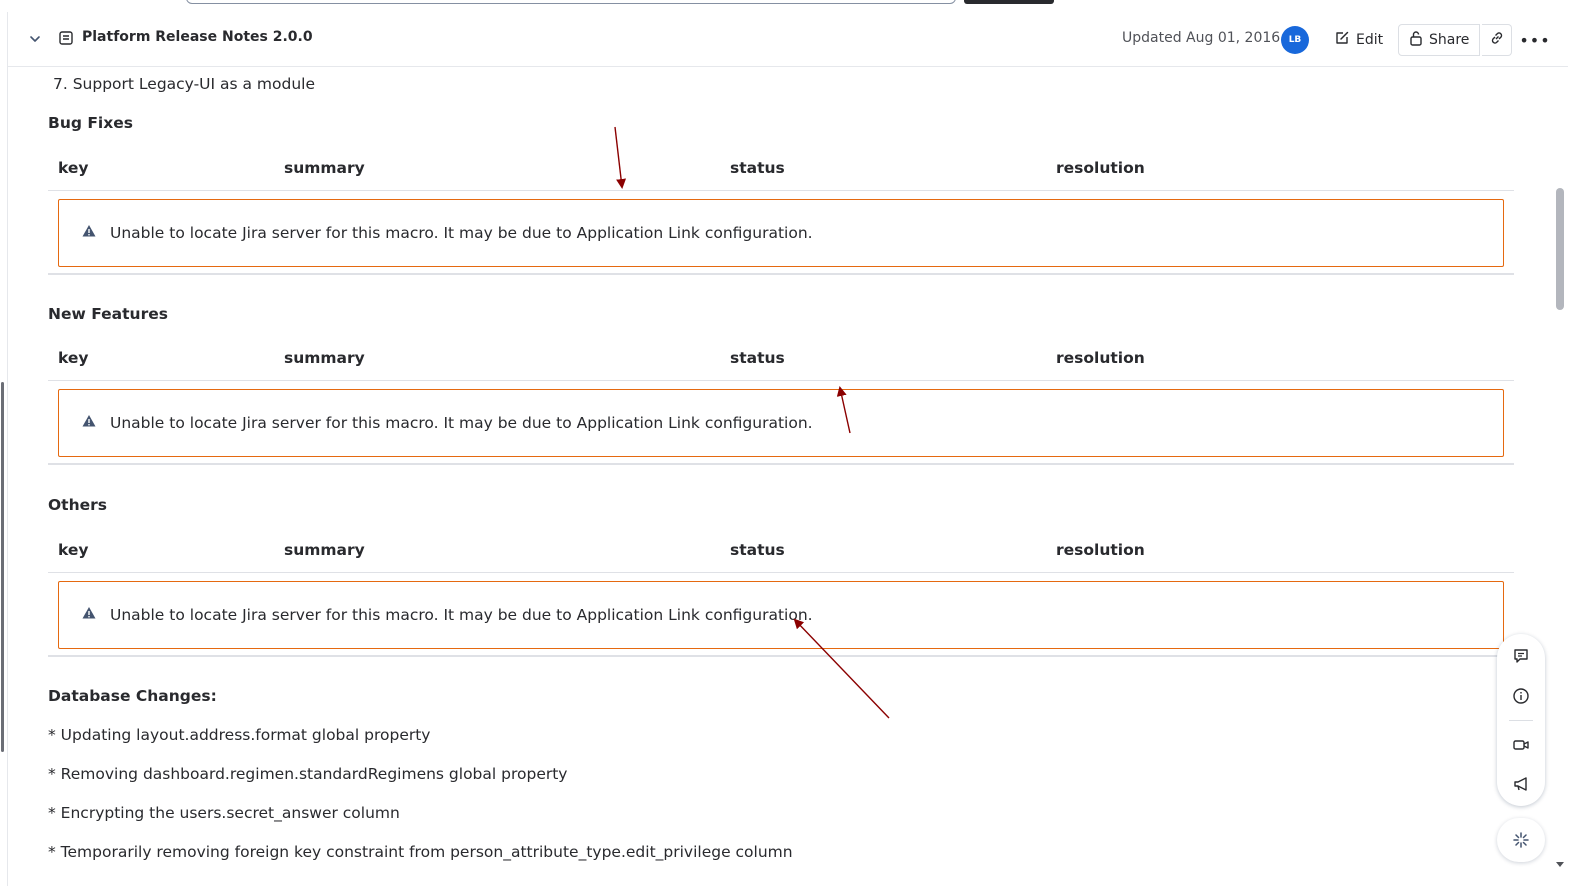  I want to click on link-icon, so click(1497, 40).